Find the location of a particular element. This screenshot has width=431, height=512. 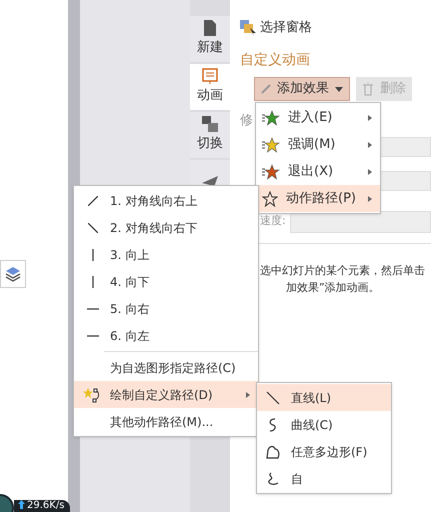

menu-item: 进入(E) is located at coordinates (318, 117).